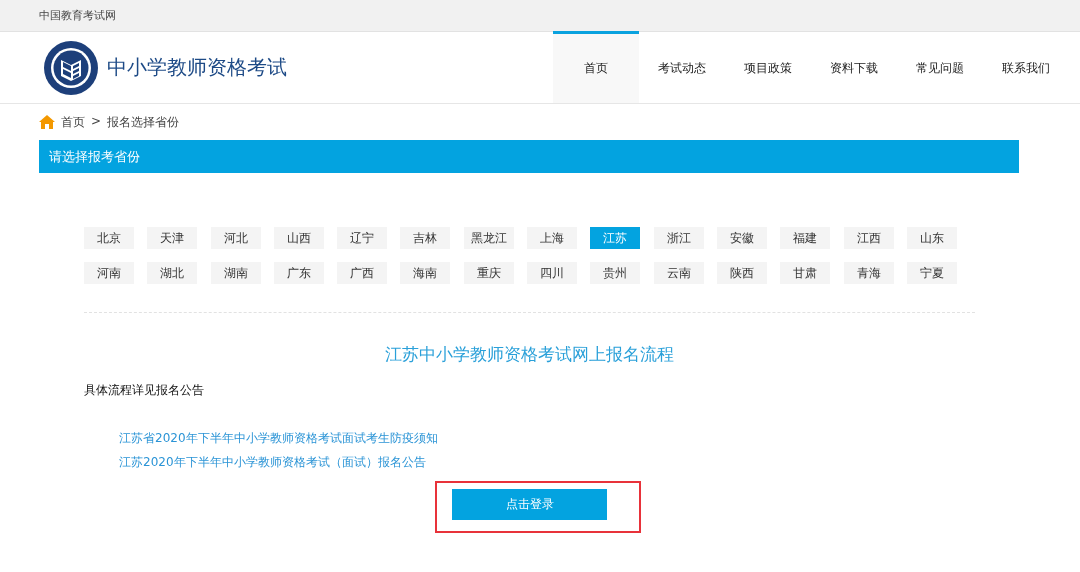 The height and width of the screenshot is (572, 1080). What do you see at coordinates (143, 122) in the screenshot?
I see `breadcrumb-link: 报名选择省份` at bounding box center [143, 122].